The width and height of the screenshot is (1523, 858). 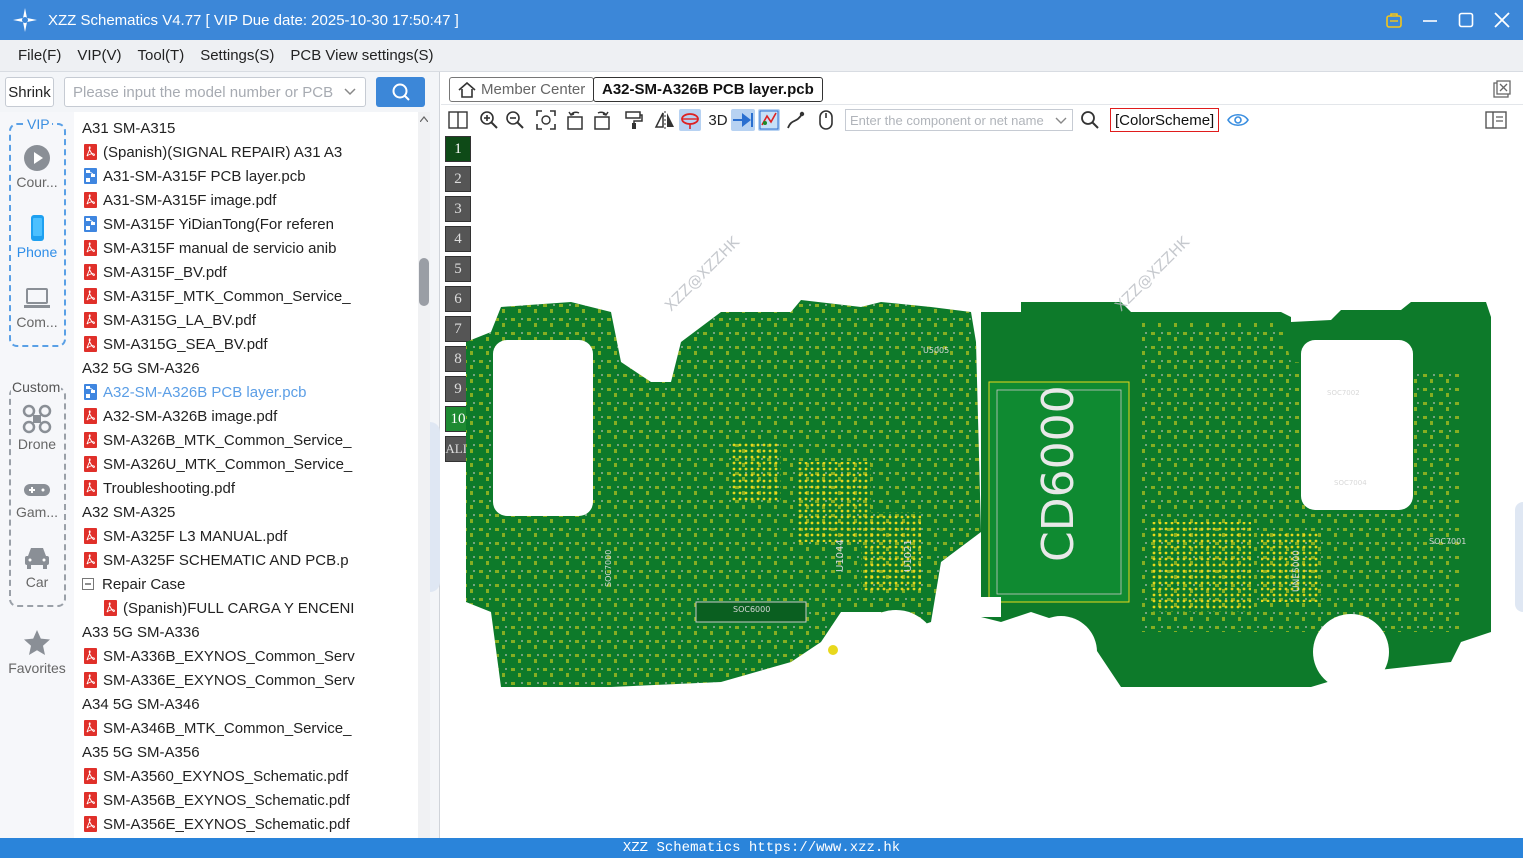 I want to click on tree-item-label: Troubleshooting.pdf, so click(x=169, y=488).